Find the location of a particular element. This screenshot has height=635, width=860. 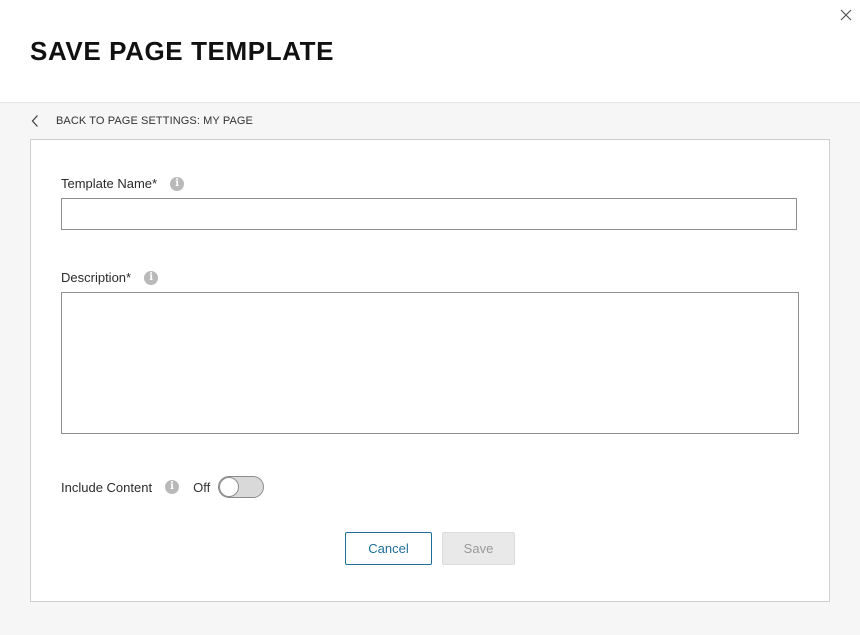

template-name-label-row: Template Name* i is located at coordinates (123, 183).